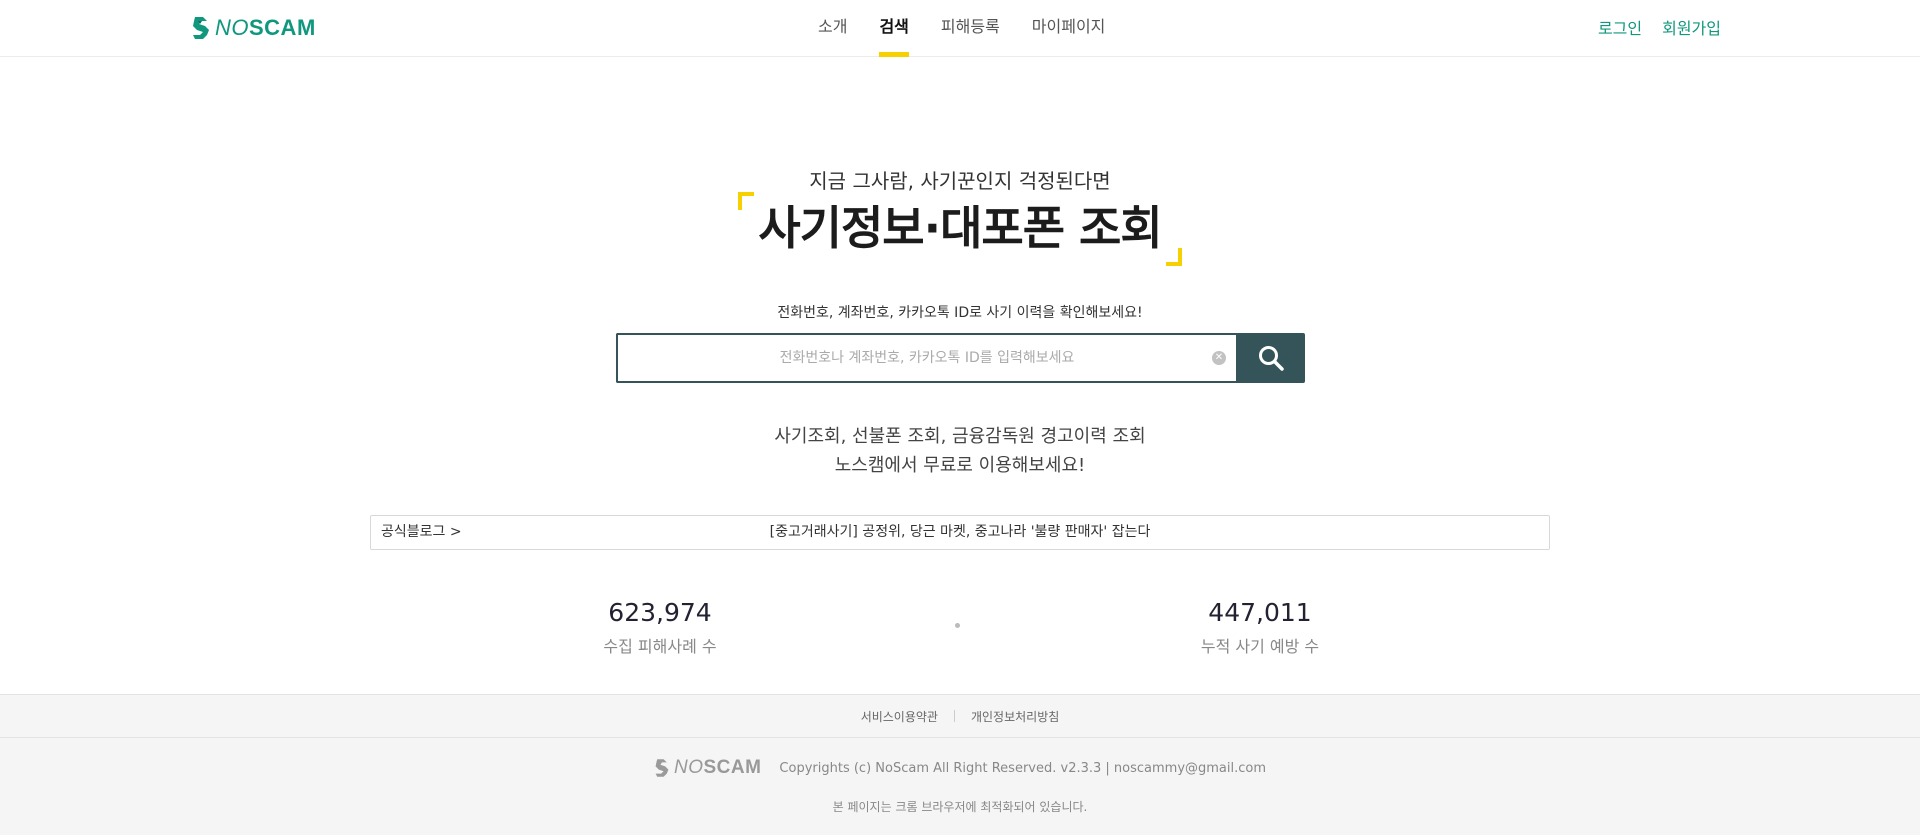  Describe the element at coordinates (960, 181) in the screenshot. I see `hero-subtitle: 지금 그사람, 사기꾼인지 걱정된다면` at that location.